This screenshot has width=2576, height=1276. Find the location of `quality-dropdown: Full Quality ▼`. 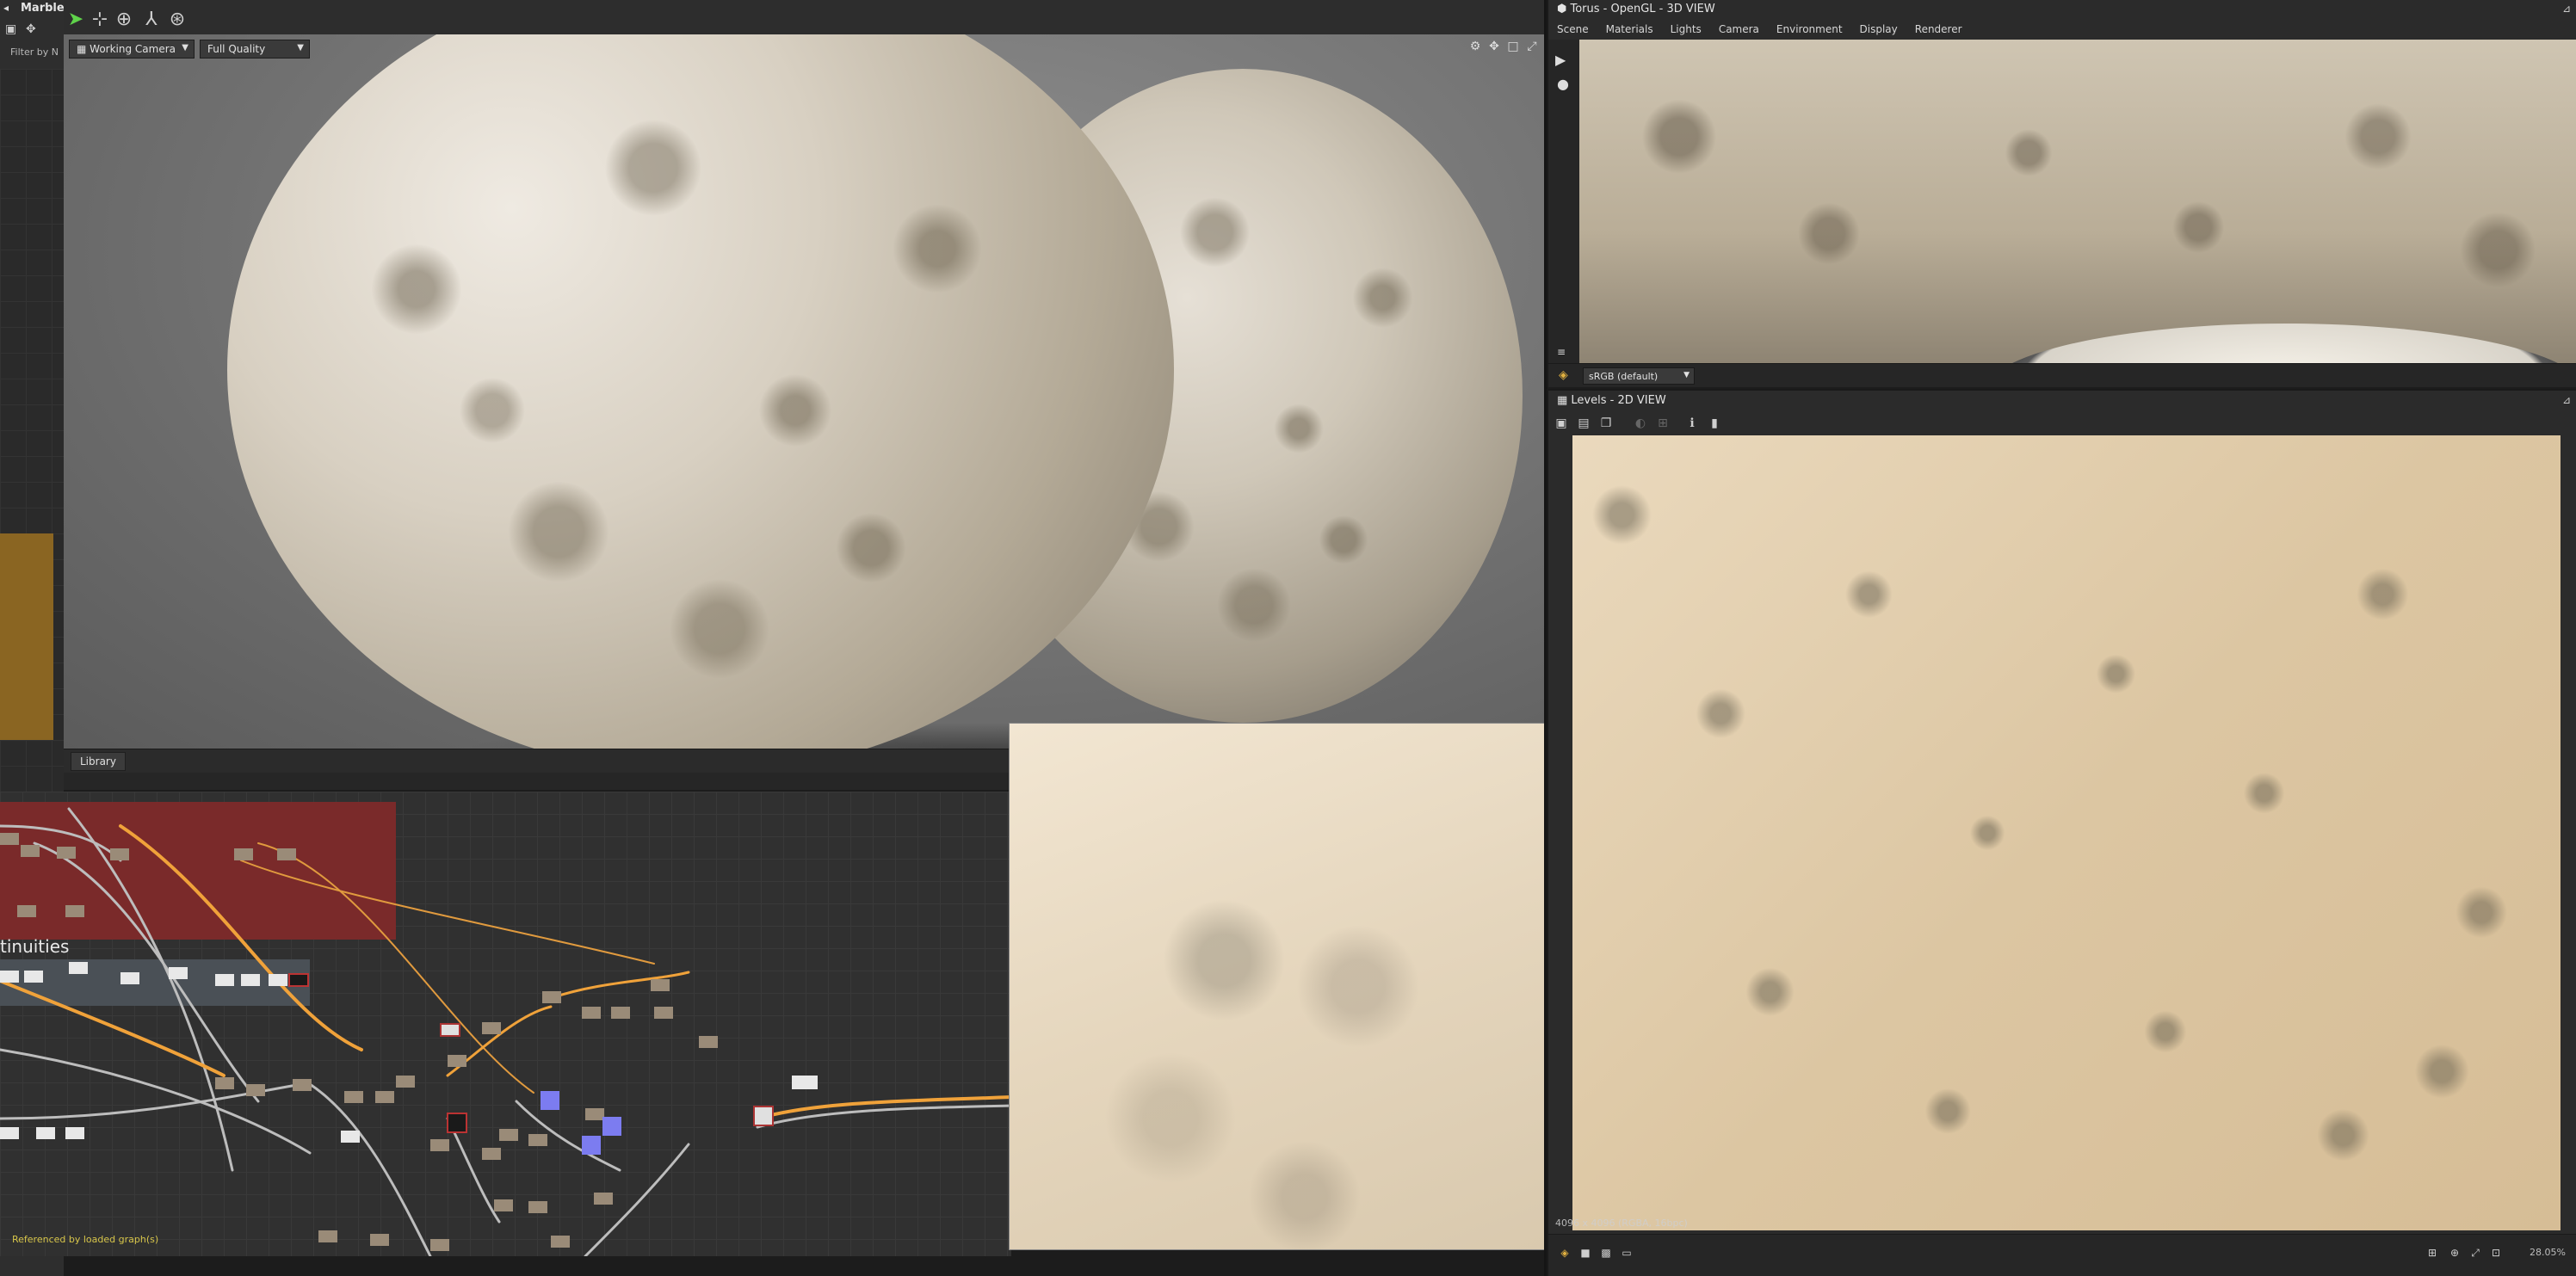

quality-dropdown: Full Quality ▼ is located at coordinates (255, 49).